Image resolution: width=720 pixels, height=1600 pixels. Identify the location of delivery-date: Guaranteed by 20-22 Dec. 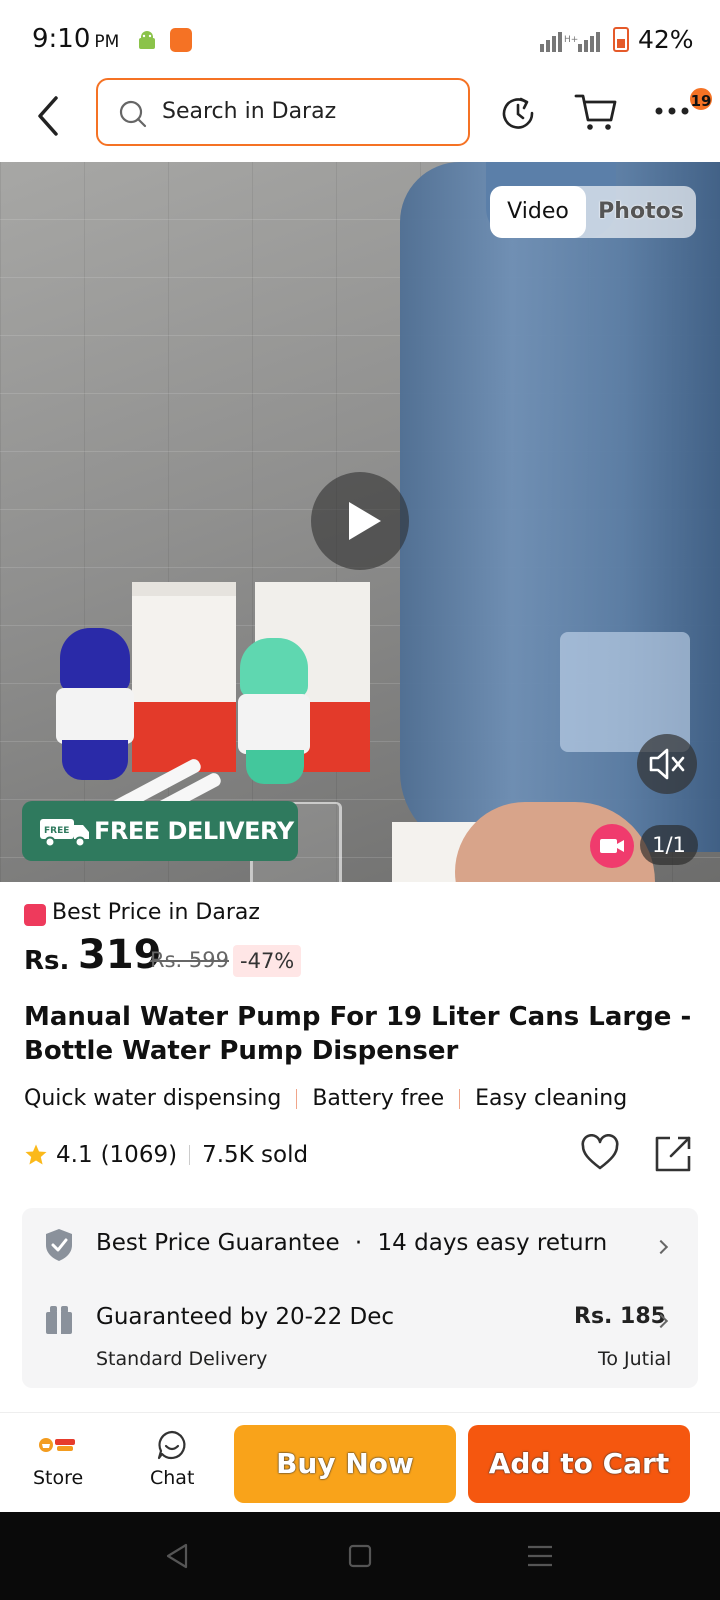
(245, 1317).